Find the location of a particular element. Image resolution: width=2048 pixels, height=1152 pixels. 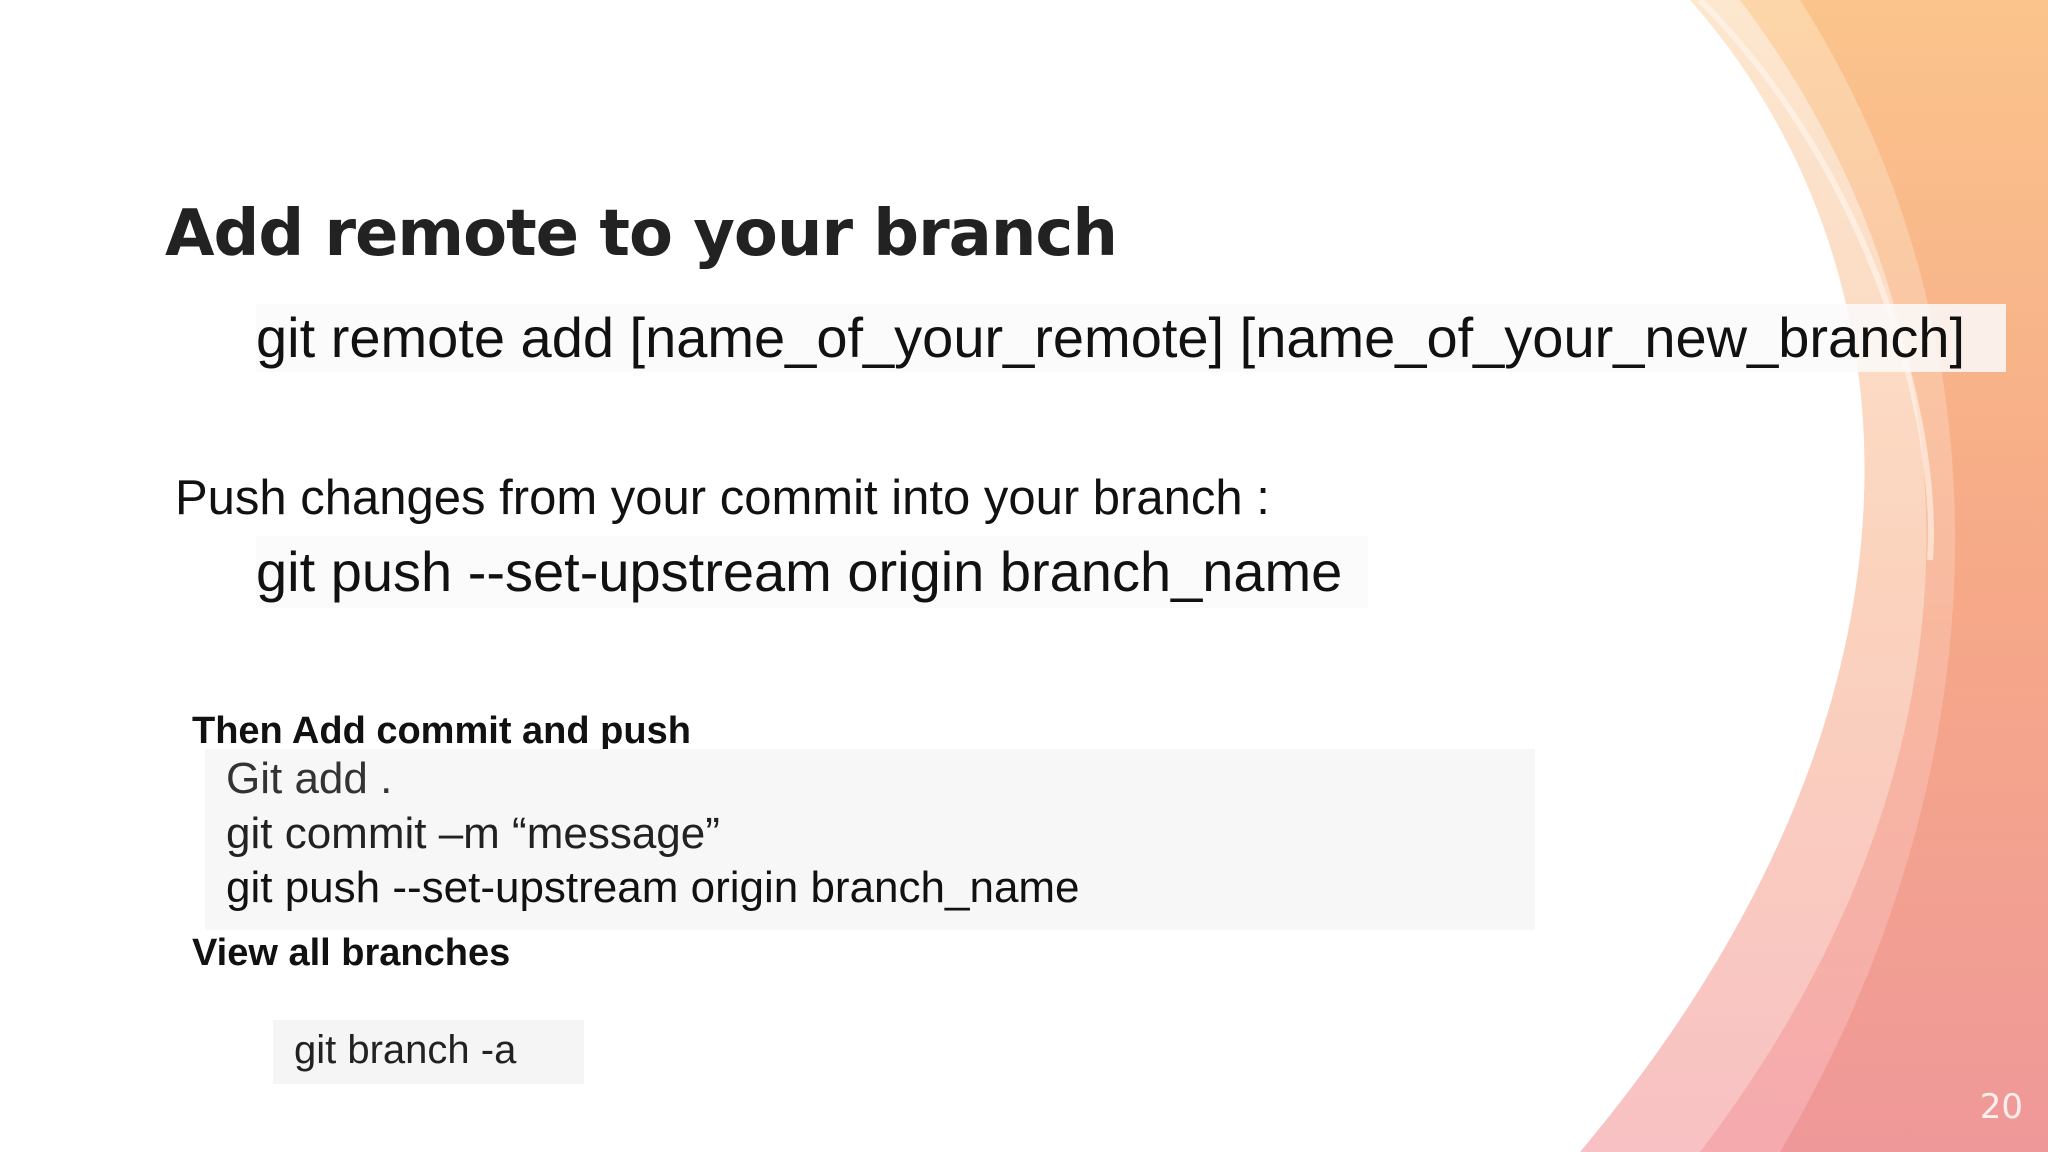

commit-and-push-heading: Then Add commit and push is located at coordinates (441, 731).